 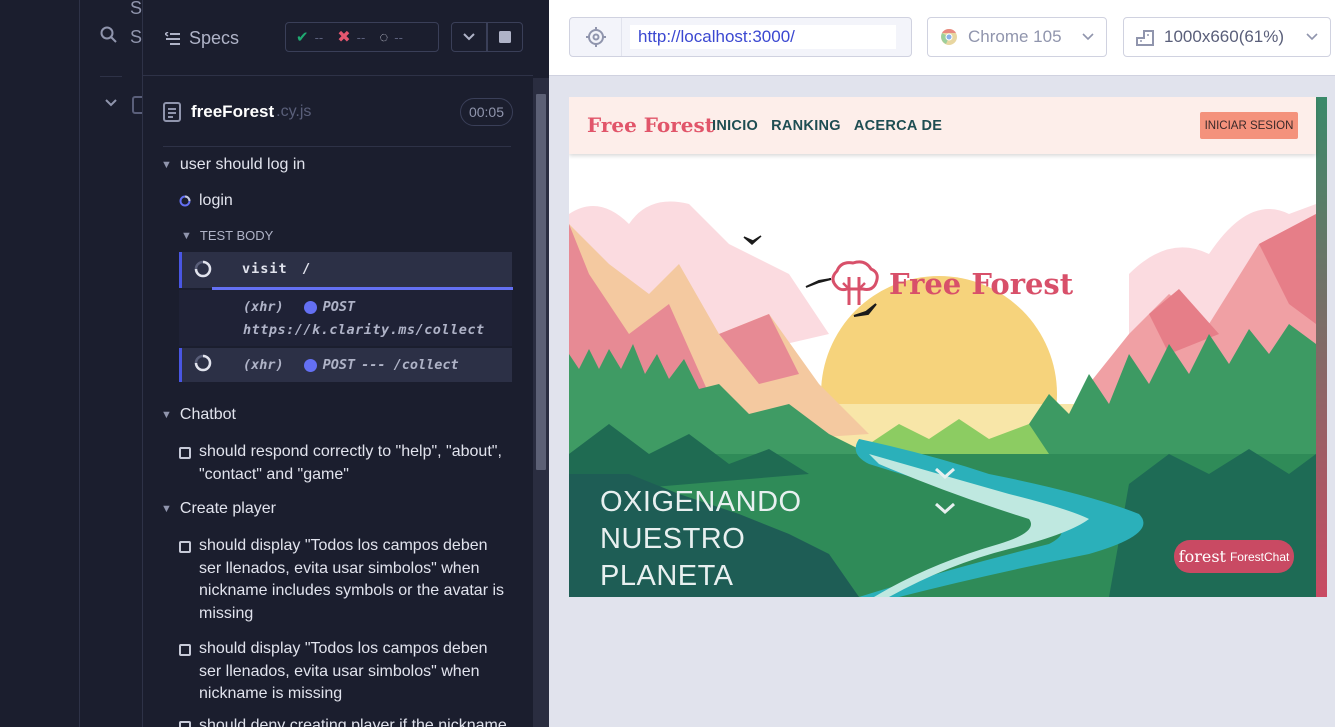 I want to click on search-label: Search, so click(x=136, y=9).